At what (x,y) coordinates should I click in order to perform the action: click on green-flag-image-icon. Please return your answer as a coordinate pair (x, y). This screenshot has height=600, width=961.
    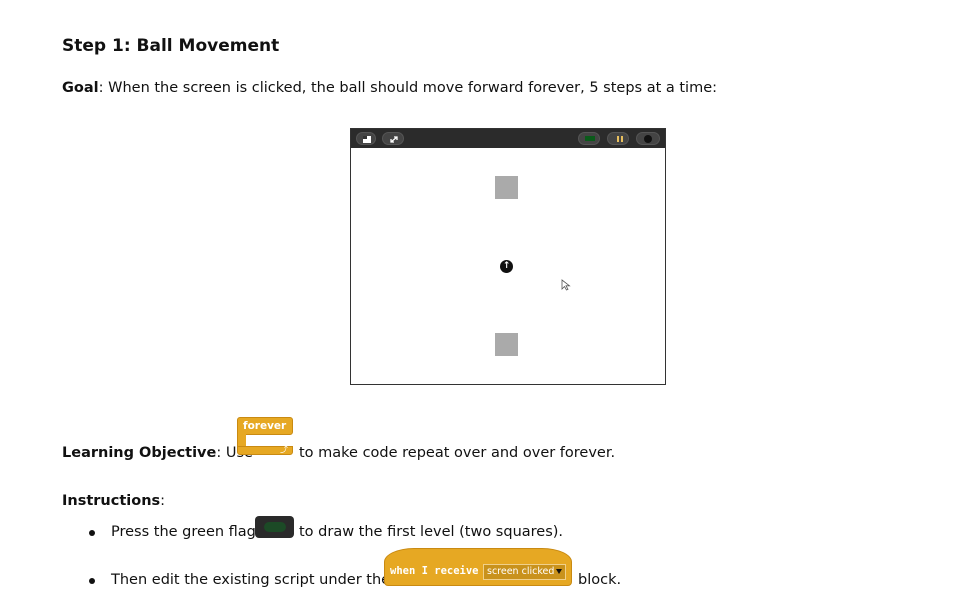
    Looking at the image, I should click on (275, 527).